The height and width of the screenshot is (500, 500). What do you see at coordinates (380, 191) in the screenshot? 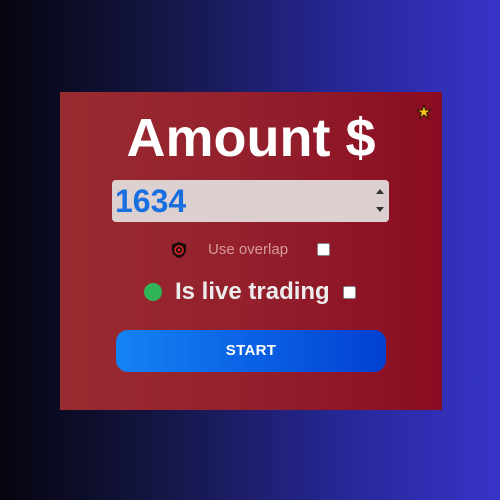
I see `spin-up-icon` at bounding box center [380, 191].